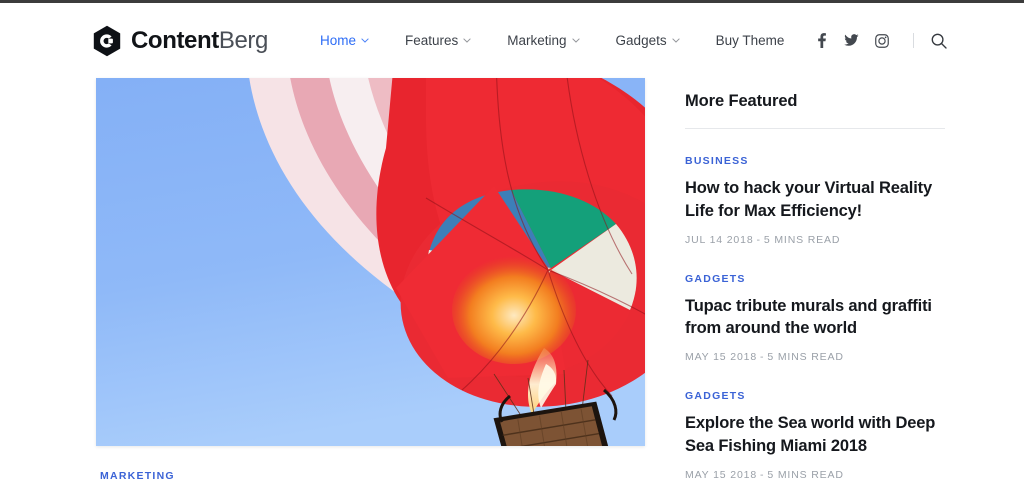  I want to click on brand-text: ContentBerg, so click(200, 40).